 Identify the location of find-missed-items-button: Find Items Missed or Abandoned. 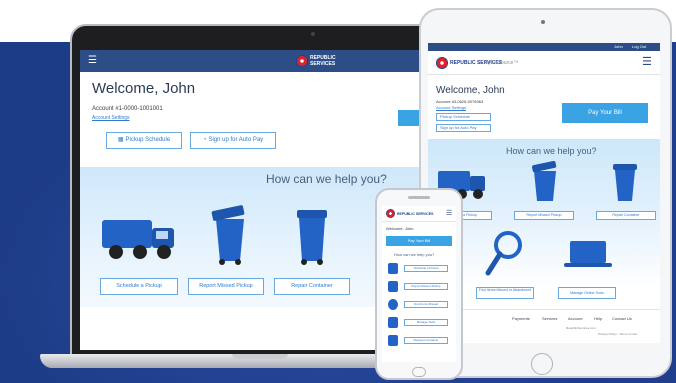
(505, 293).